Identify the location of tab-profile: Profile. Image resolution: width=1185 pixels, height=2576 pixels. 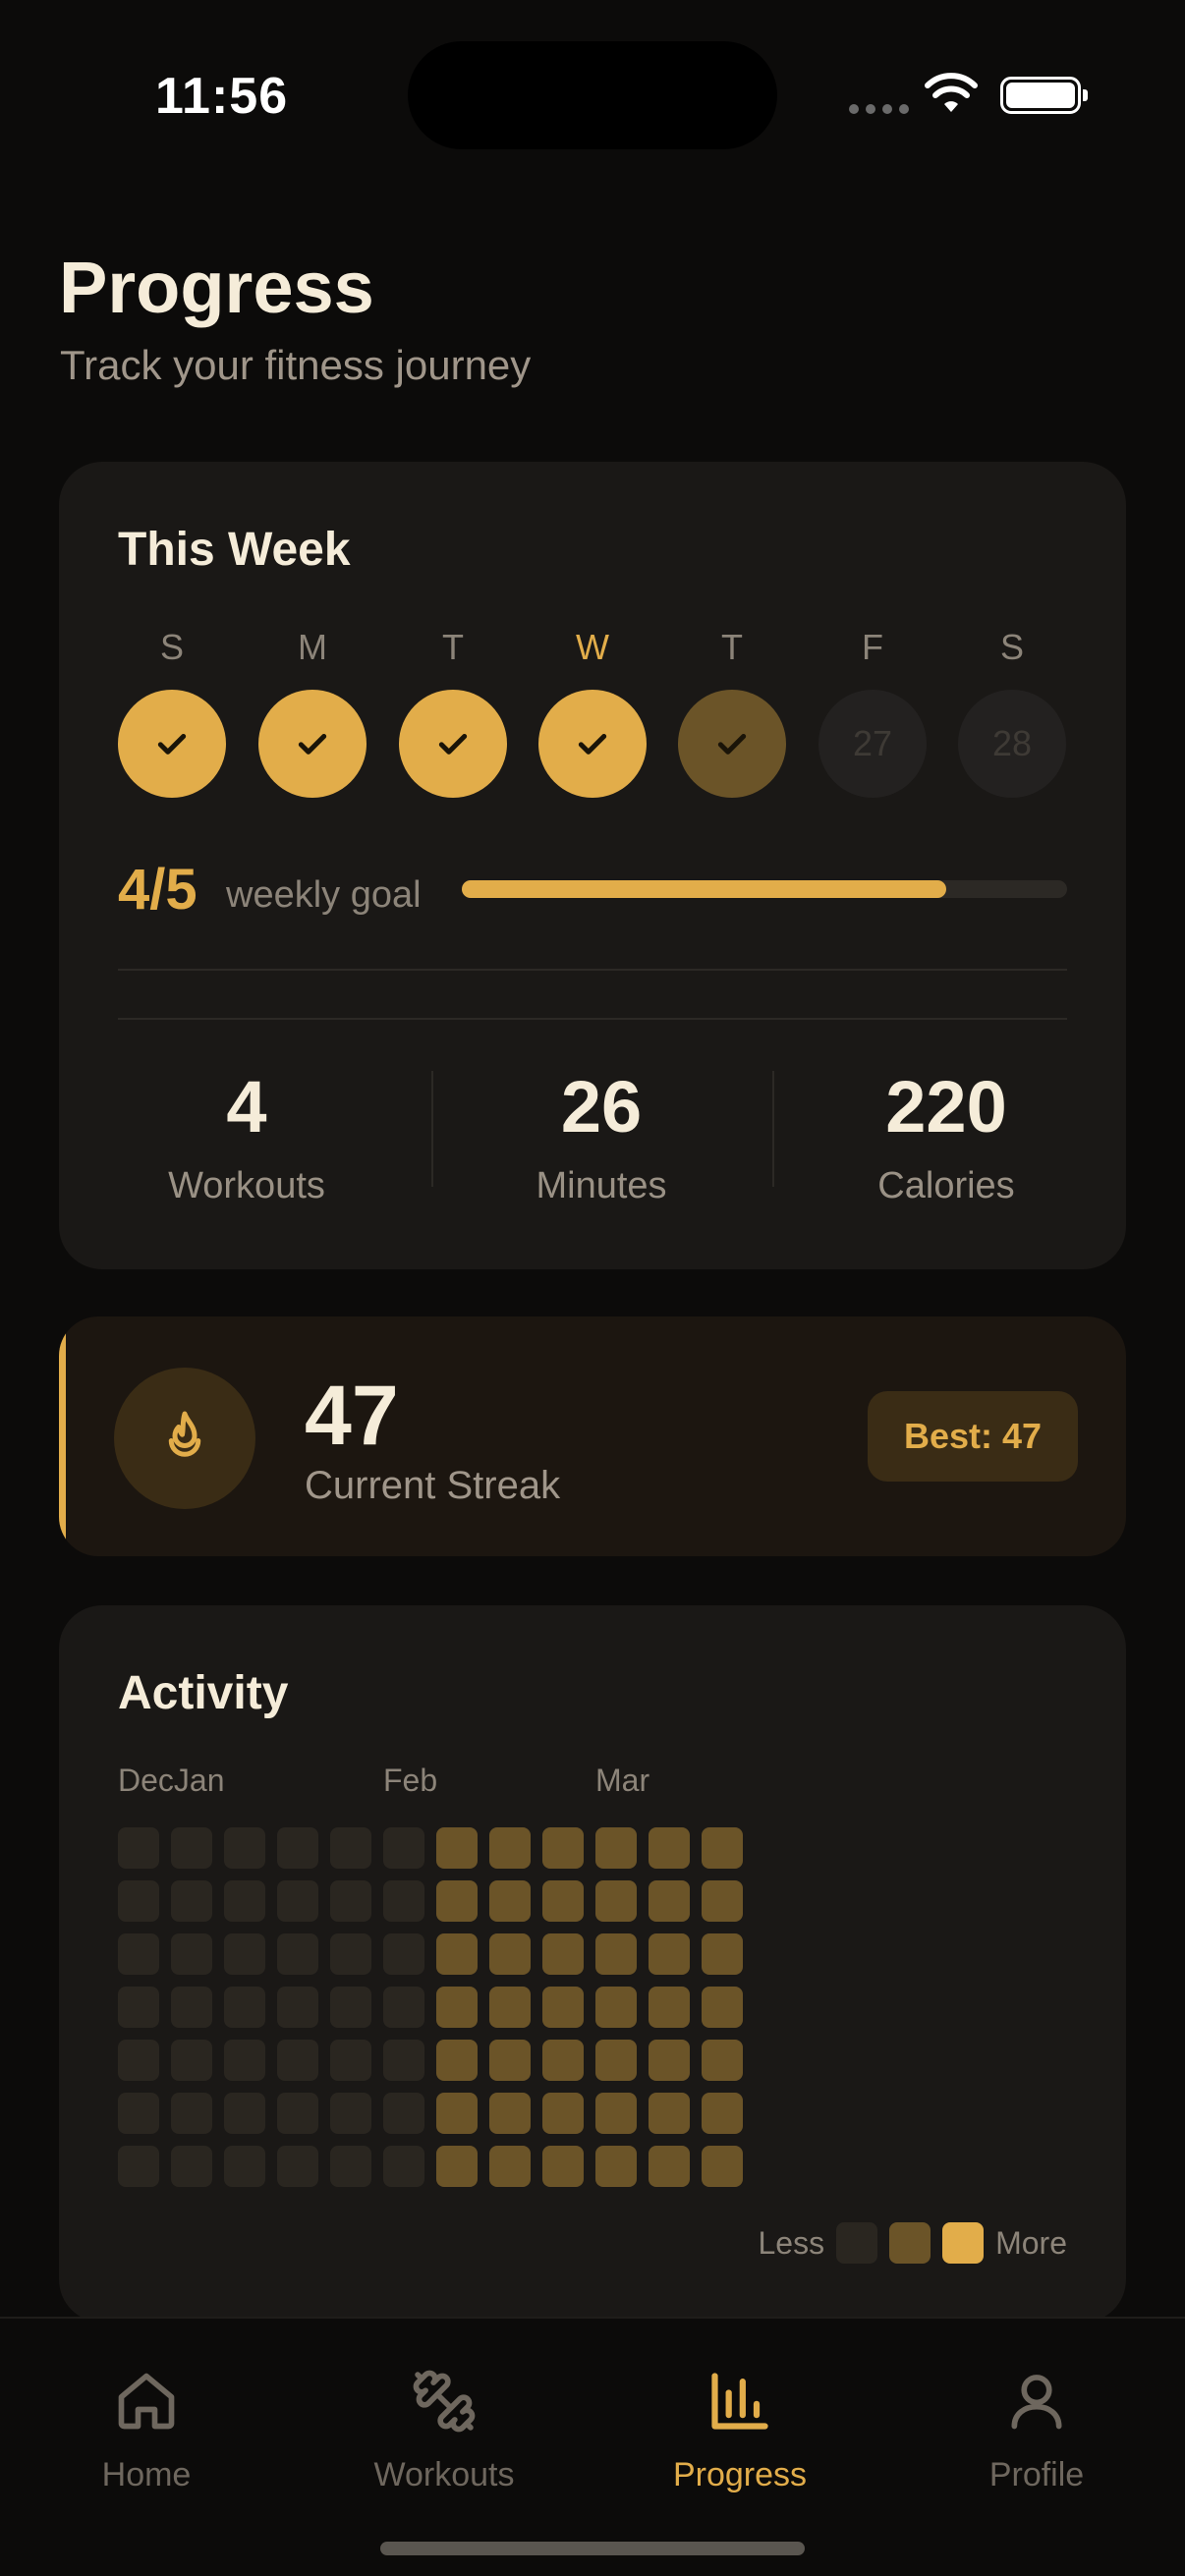
(1037, 2431).